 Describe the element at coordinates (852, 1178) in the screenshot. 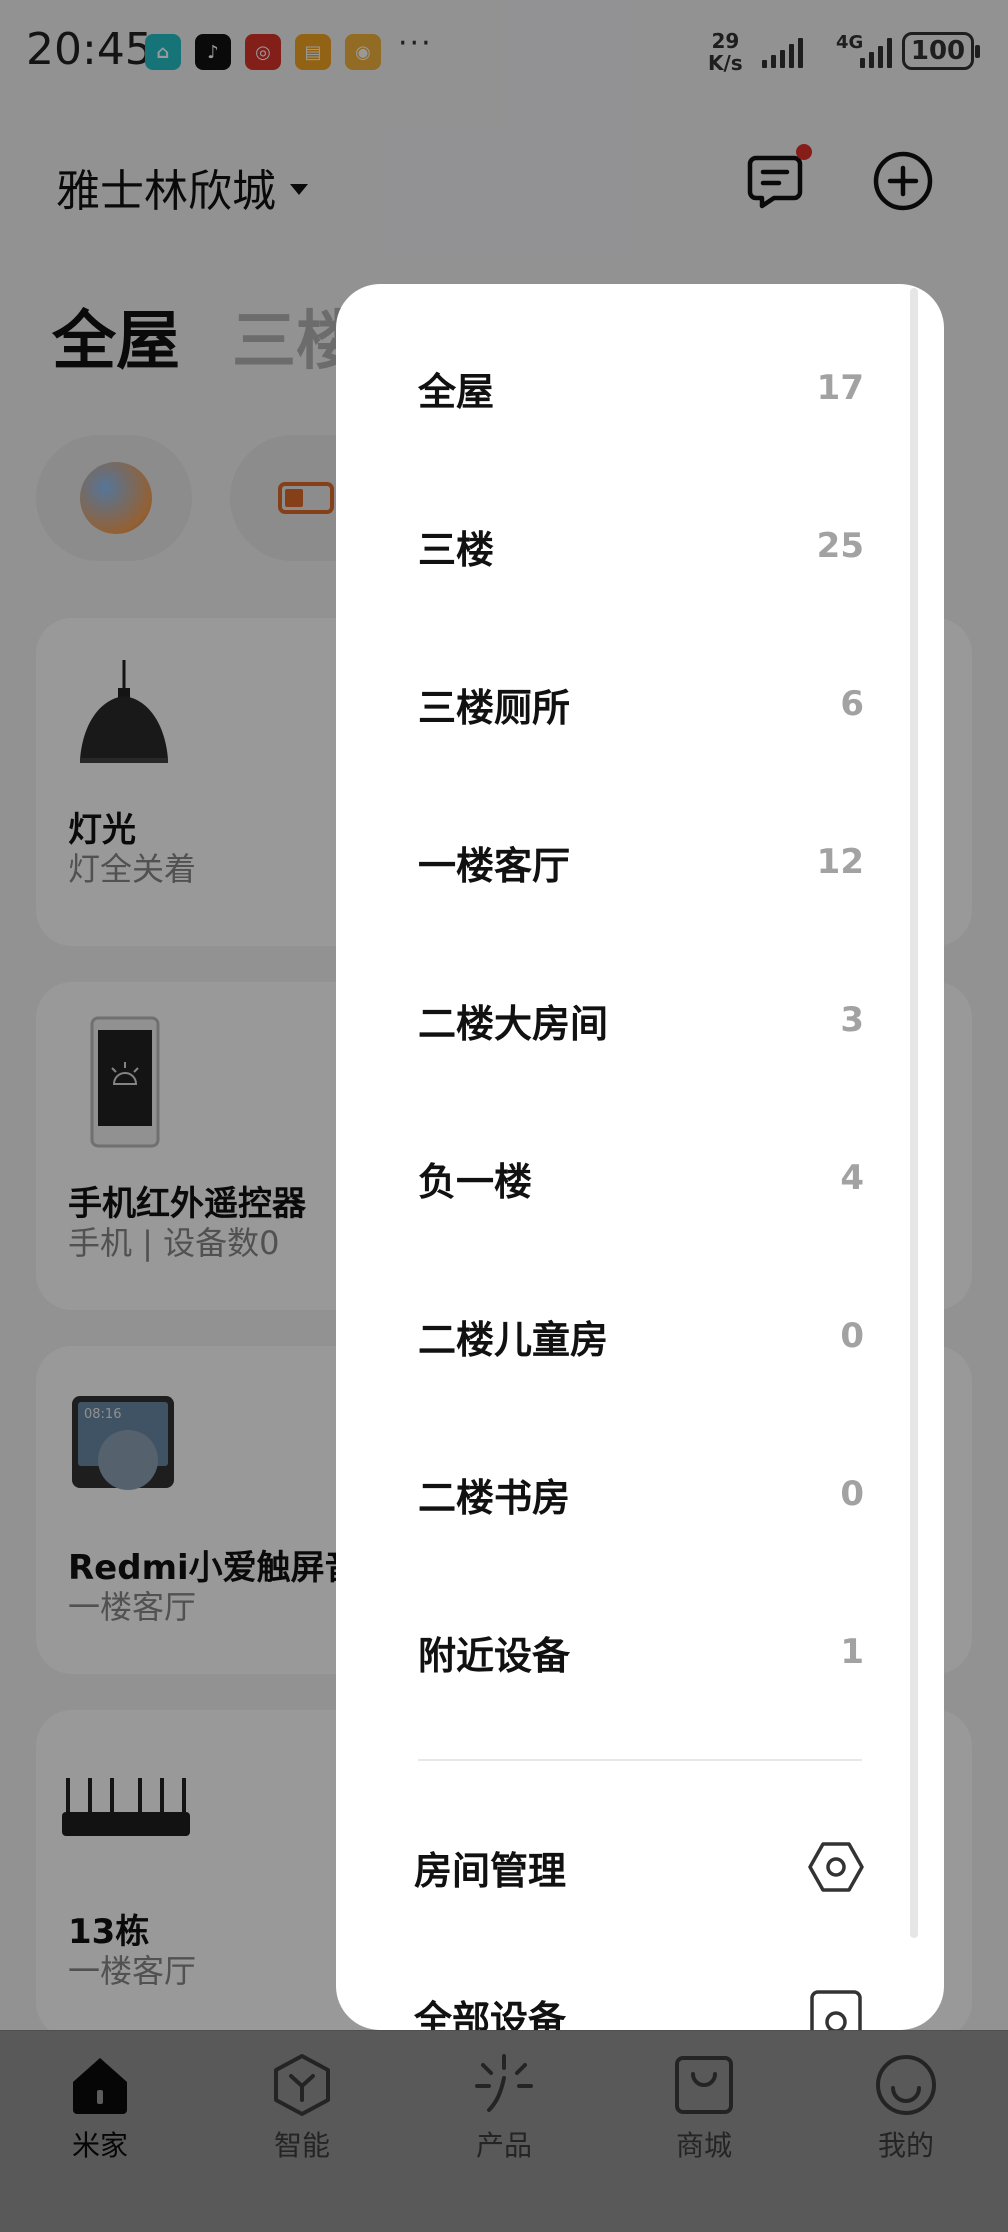

I see `room-device-count: 4` at that location.